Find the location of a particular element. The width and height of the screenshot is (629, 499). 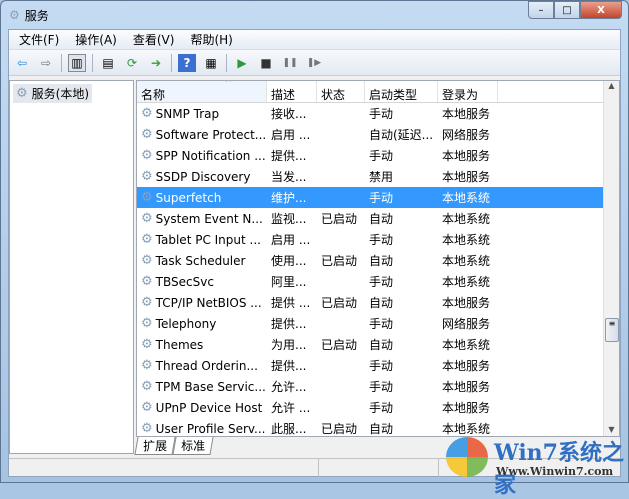

vertical-scrollbar: ▲ ≡ ▼ is located at coordinates (611, 258).